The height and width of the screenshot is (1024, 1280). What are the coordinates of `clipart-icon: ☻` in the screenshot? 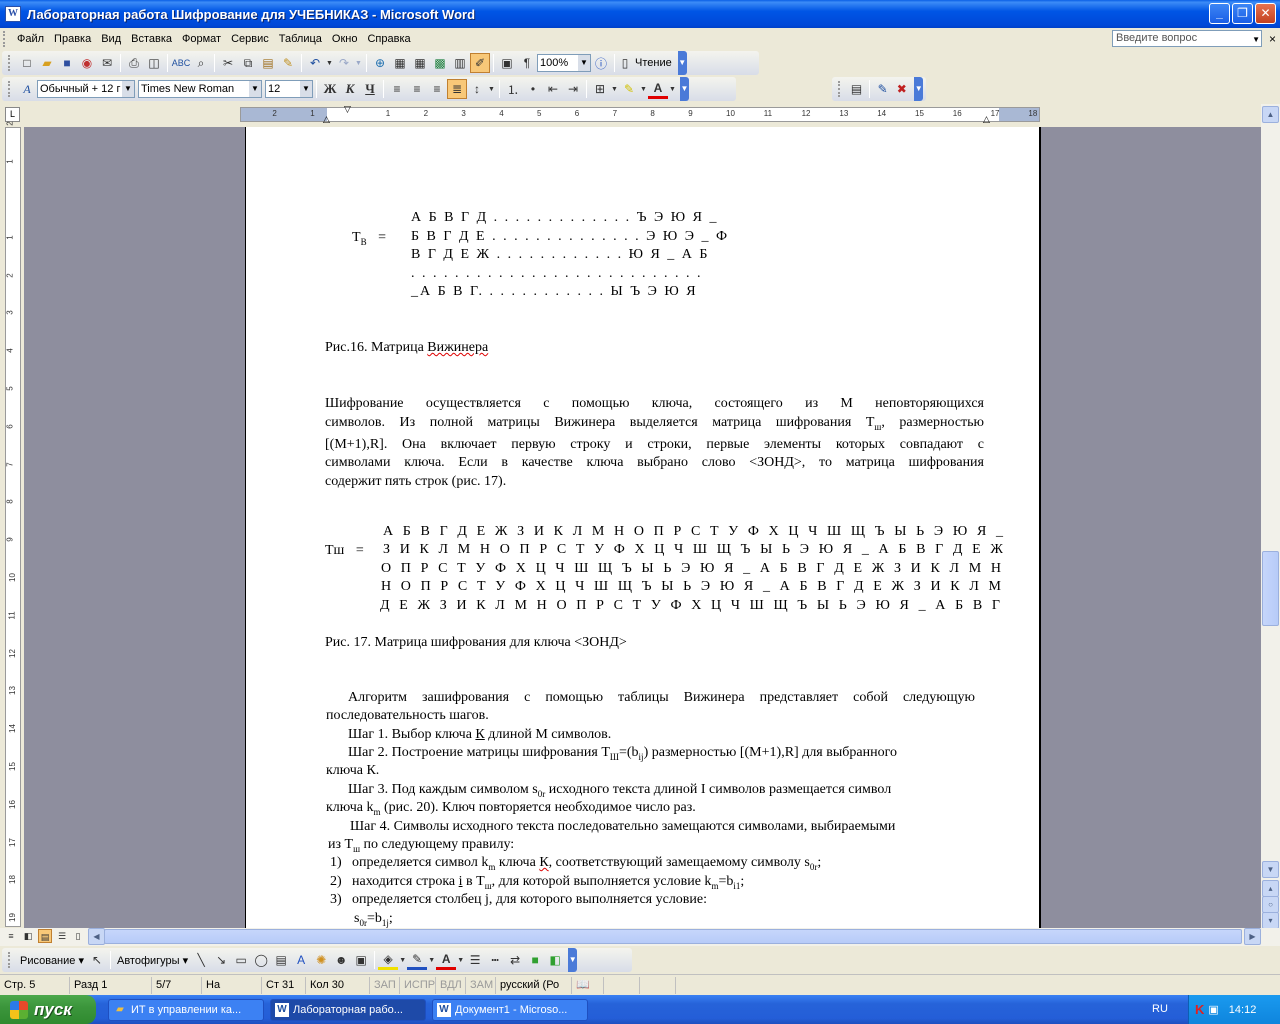 It's located at (341, 960).